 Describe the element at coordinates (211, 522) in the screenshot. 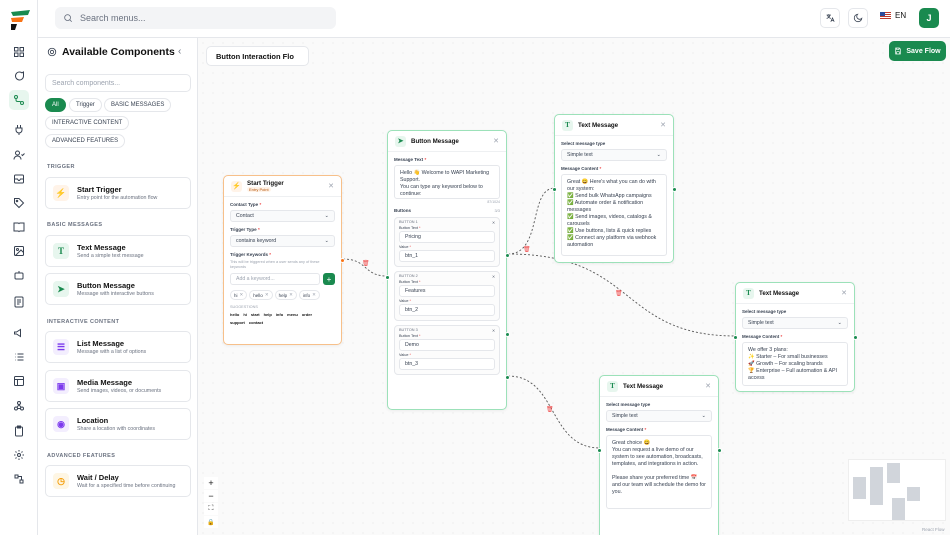

I see `lock-button: 🔒` at that location.